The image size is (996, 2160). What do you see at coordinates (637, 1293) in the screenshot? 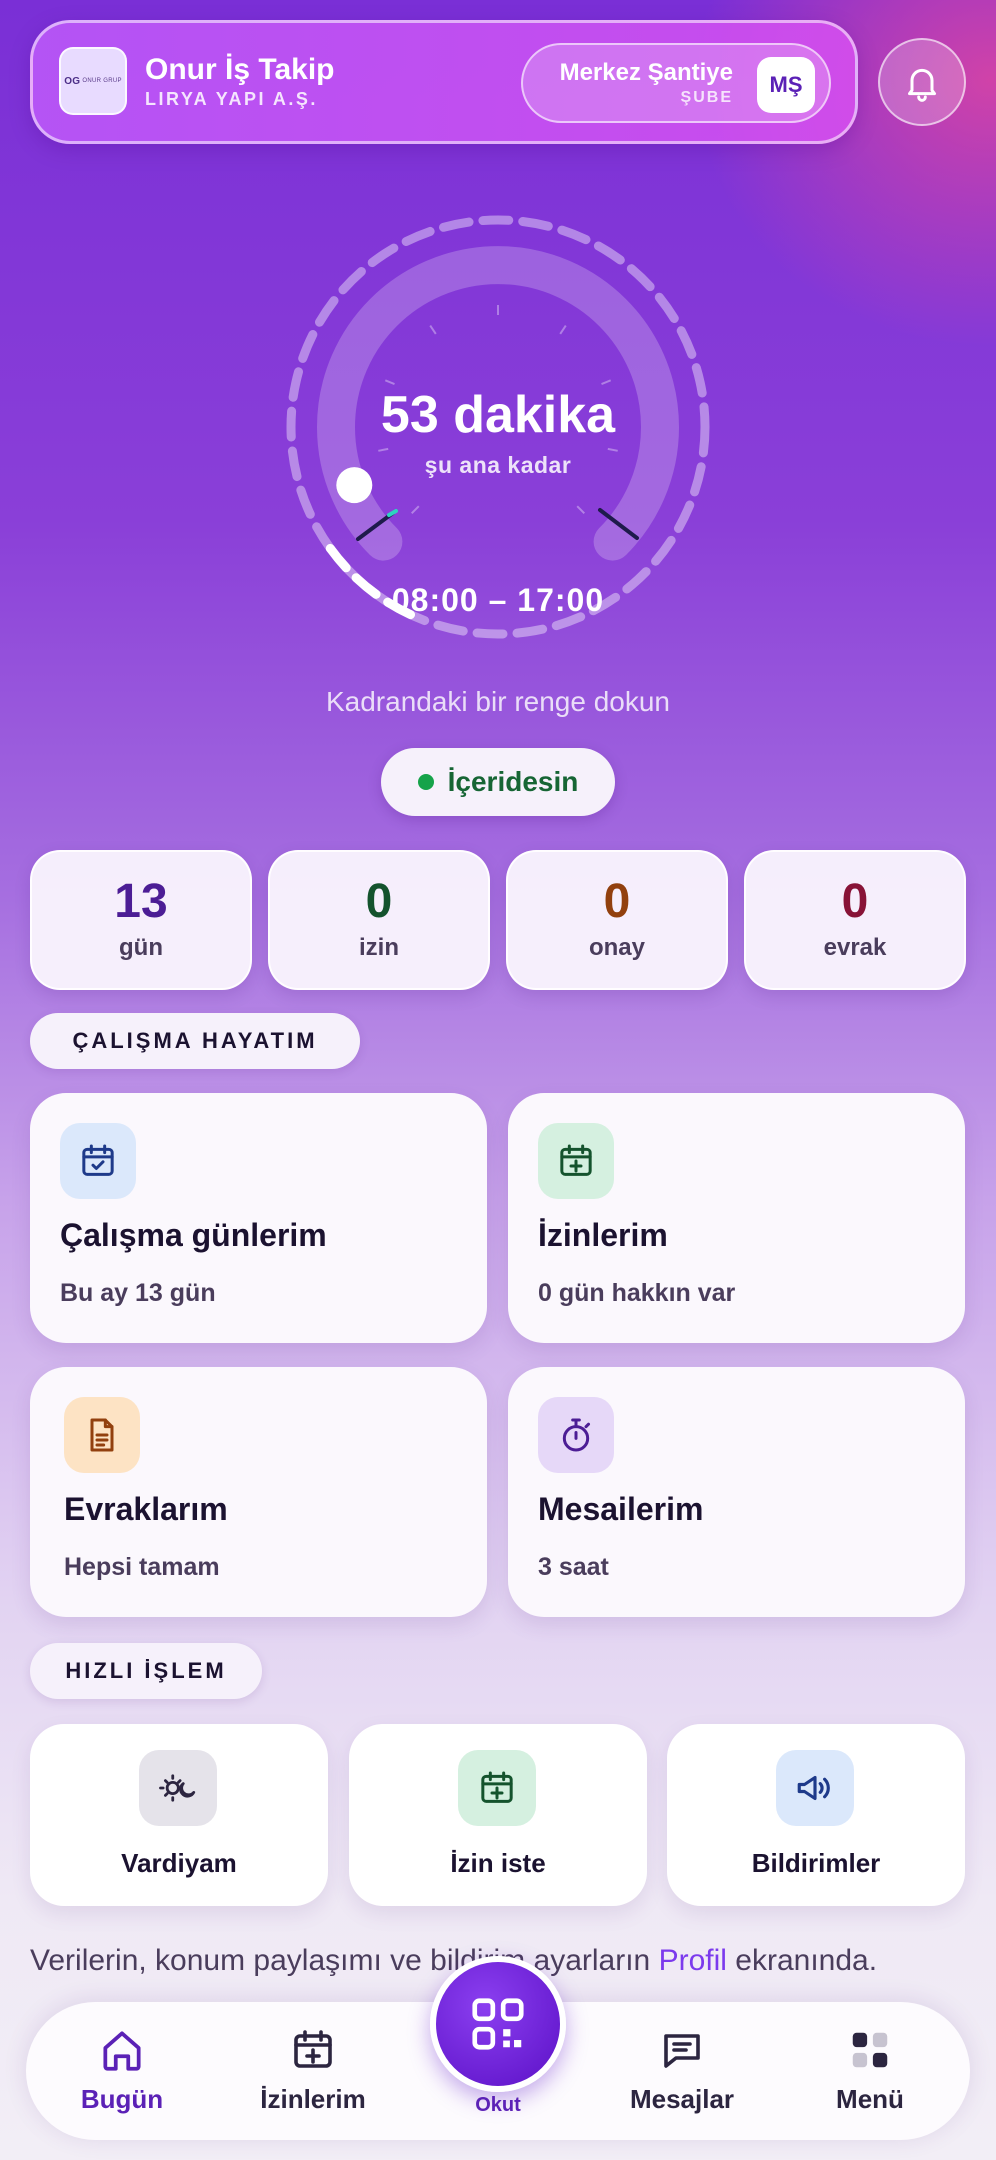
I see `card-subtitle: 0 gün hakkın var` at bounding box center [637, 1293].